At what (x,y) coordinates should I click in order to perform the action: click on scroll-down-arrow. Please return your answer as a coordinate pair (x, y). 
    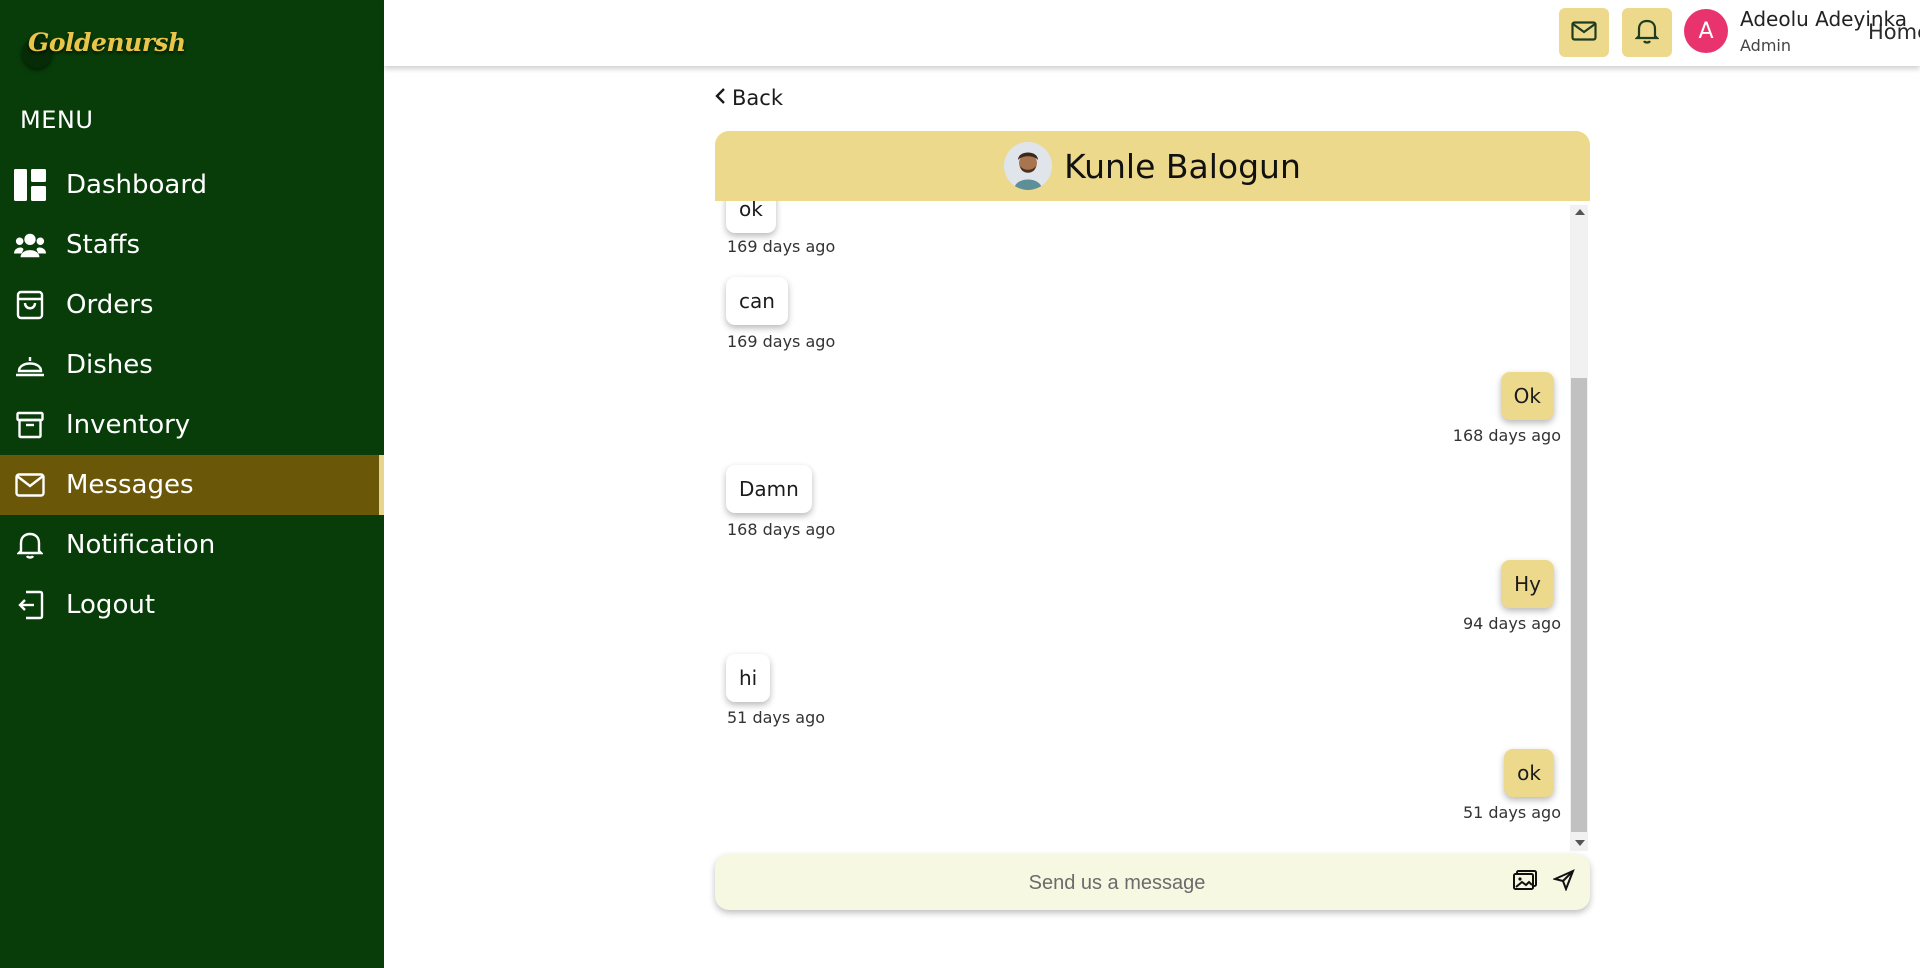
    Looking at the image, I should click on (1580, 843).